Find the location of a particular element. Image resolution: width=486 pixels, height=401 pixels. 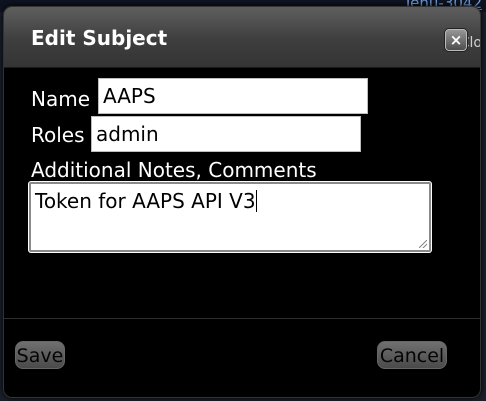

resize-grip-icon is located at coordinates (423, 244).